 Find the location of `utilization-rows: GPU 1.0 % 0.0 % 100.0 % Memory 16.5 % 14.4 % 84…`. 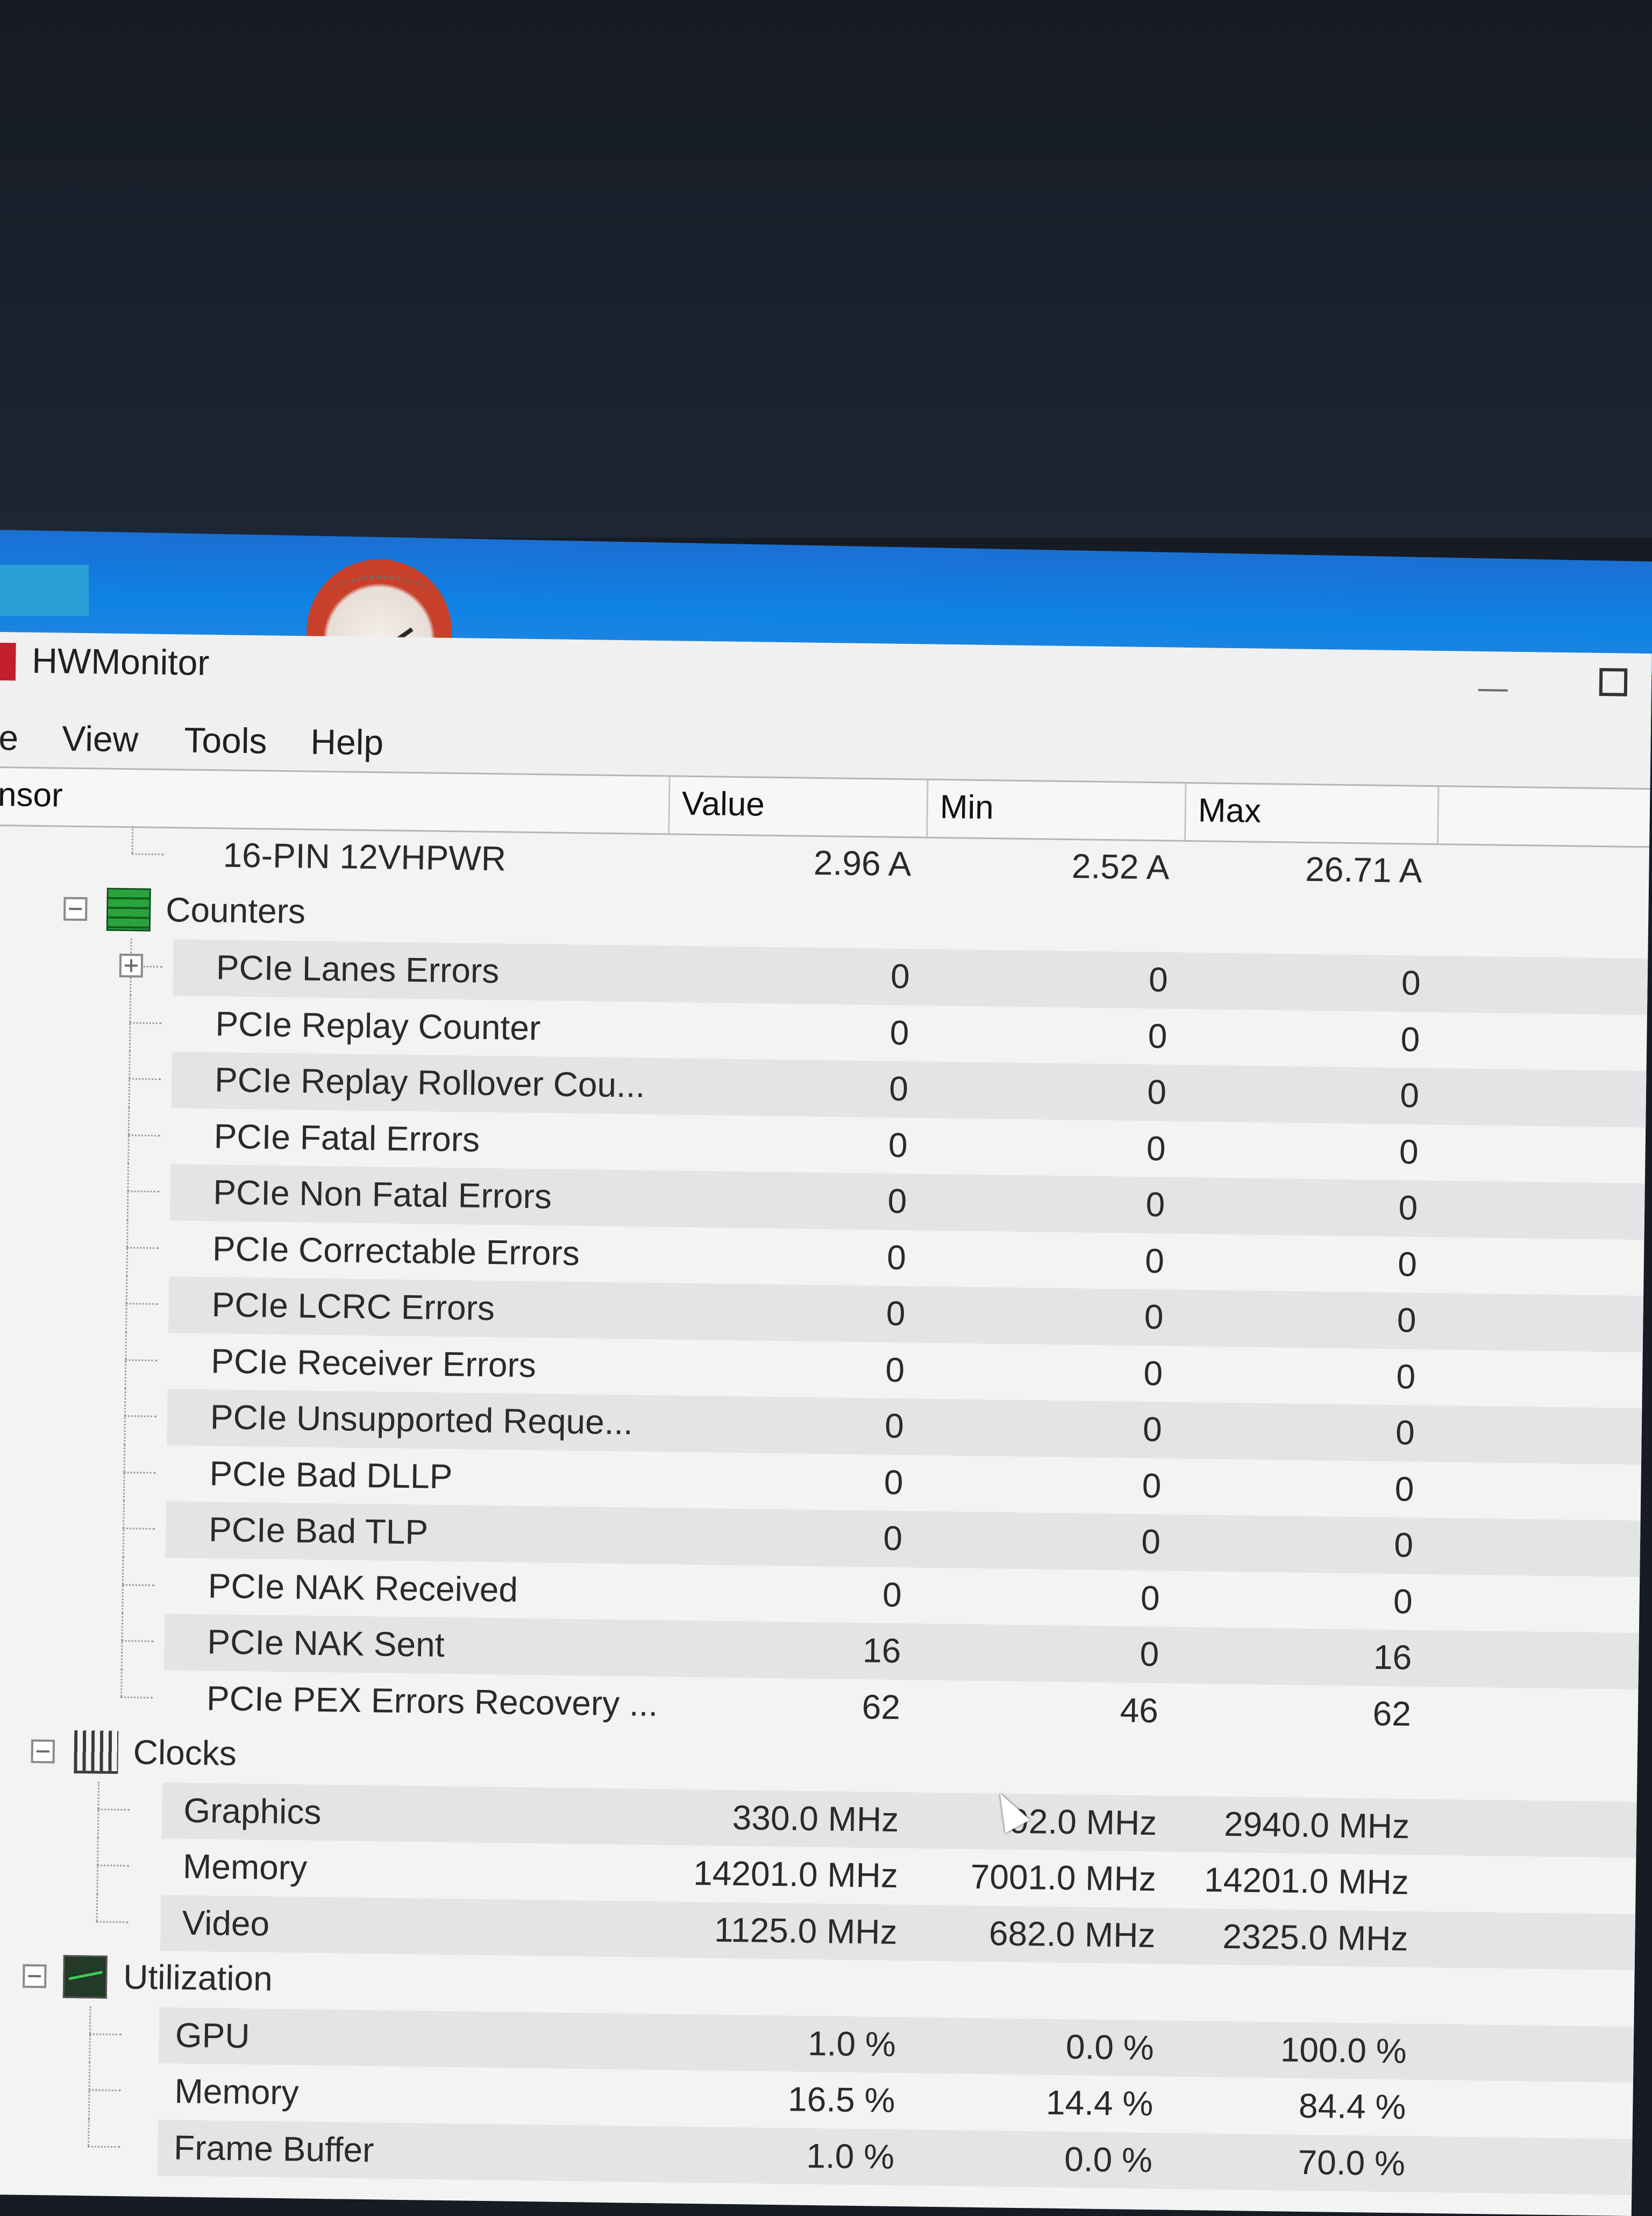

utilization-rows: GPU 1.0 % 0.0 % 100.0 % Memory 16.5 % 14.4 % 84… is located at coordinates (817, 2100).